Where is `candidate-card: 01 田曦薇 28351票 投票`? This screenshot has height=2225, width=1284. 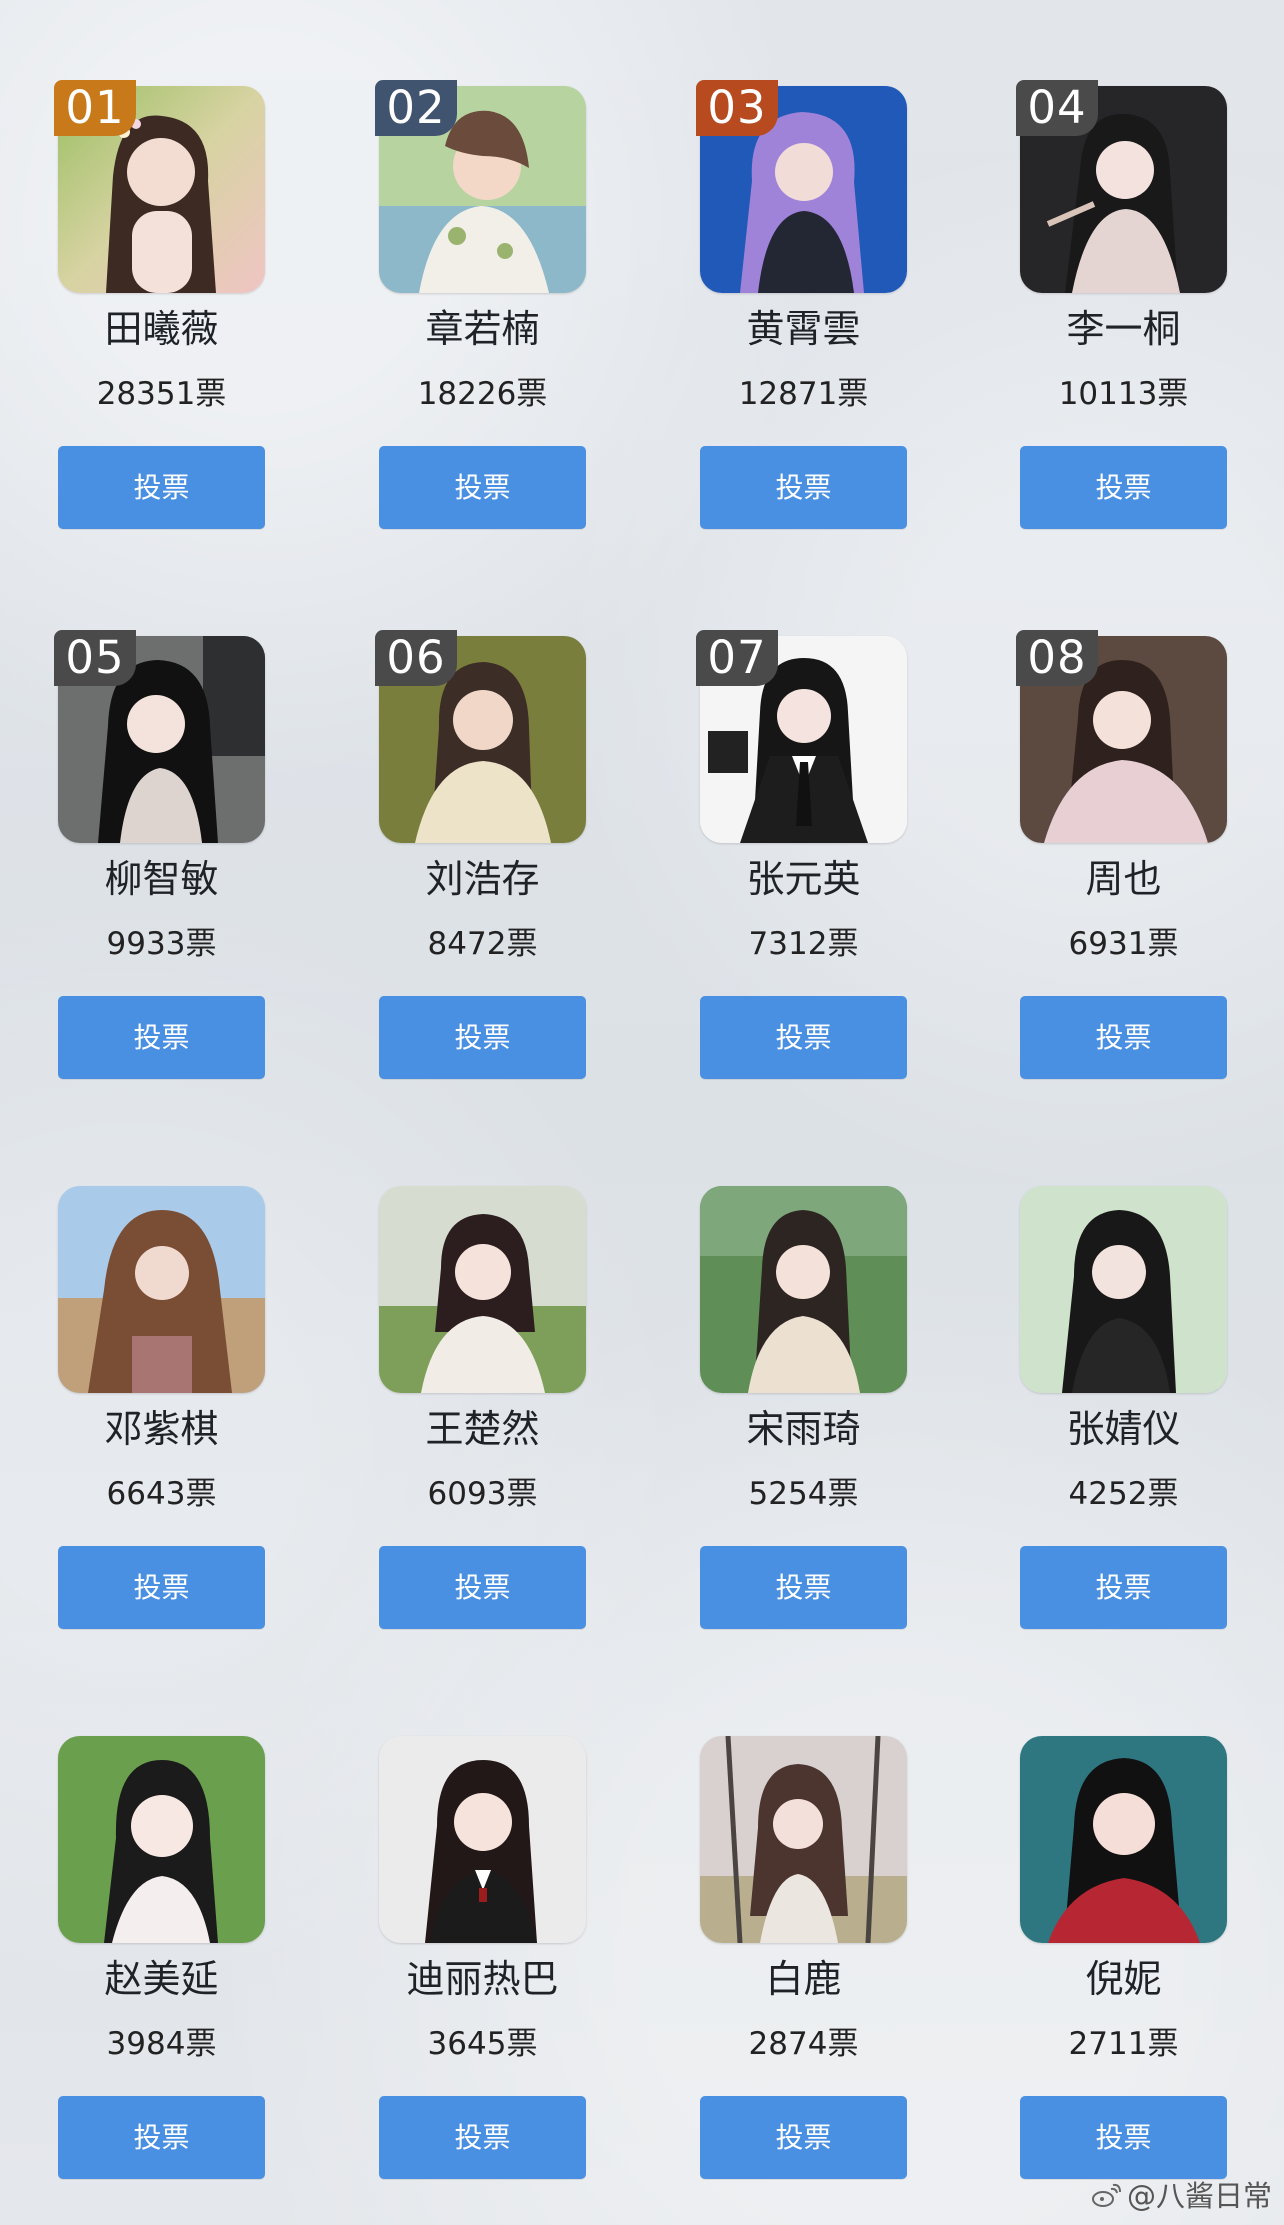 candidate-card: 01 田曦薇 28351票 投票 is located at coordinates (159, 264).